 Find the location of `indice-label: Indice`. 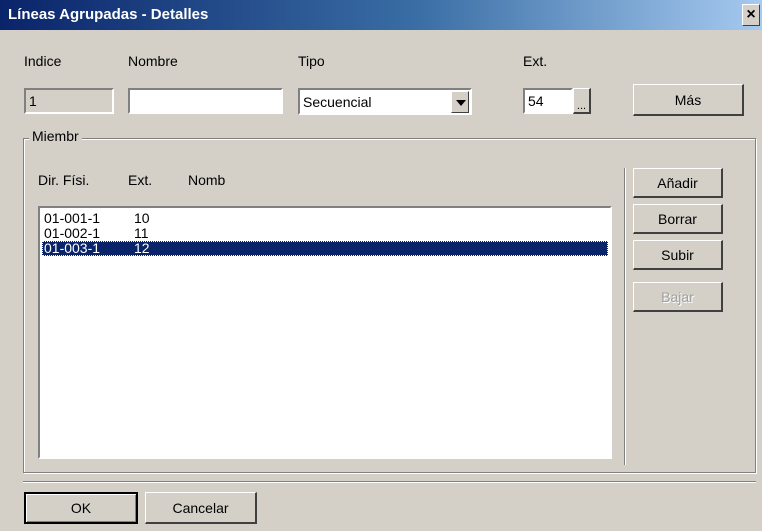

indice-label: Indice is located at coordinates (43, 61).